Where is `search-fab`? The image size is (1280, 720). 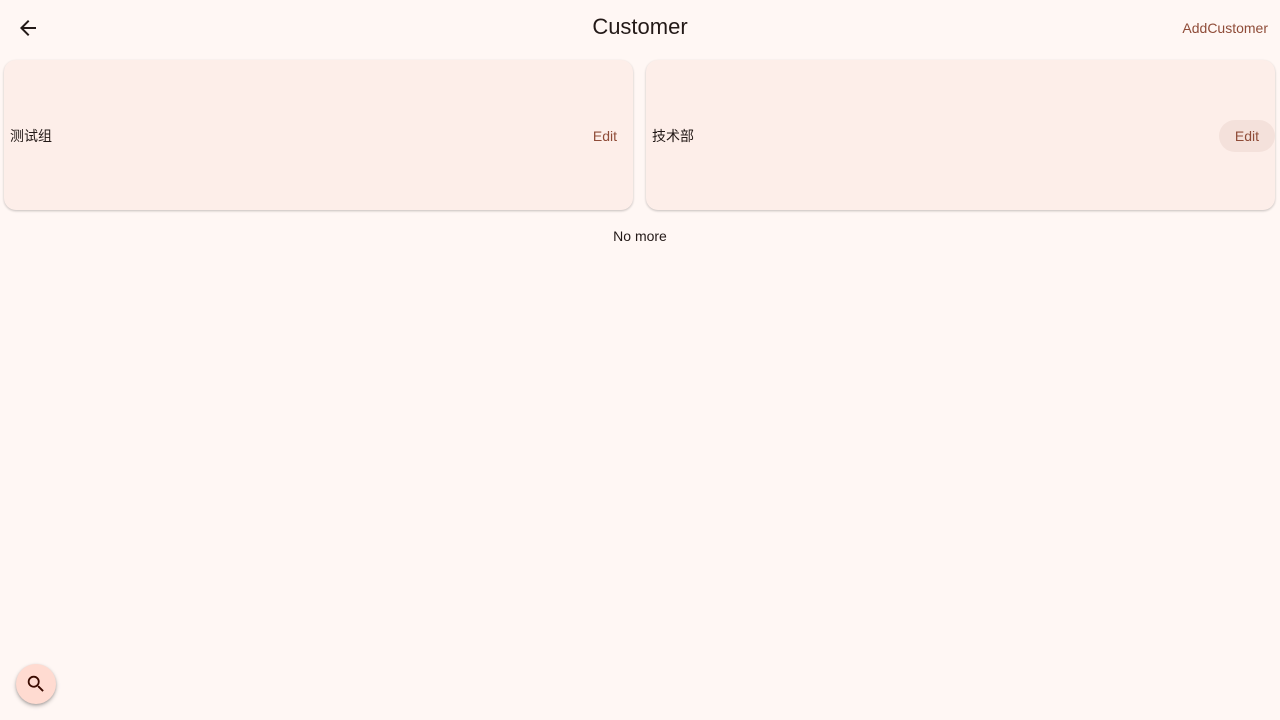
search-fab is located at coordinates (36, 684).